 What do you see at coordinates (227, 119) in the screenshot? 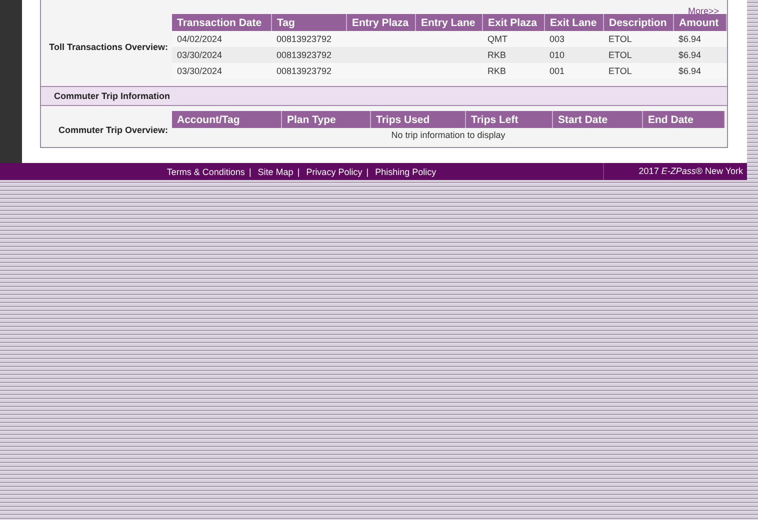
I see `column-header: Account/Tag` at bounding box center [227, 119].